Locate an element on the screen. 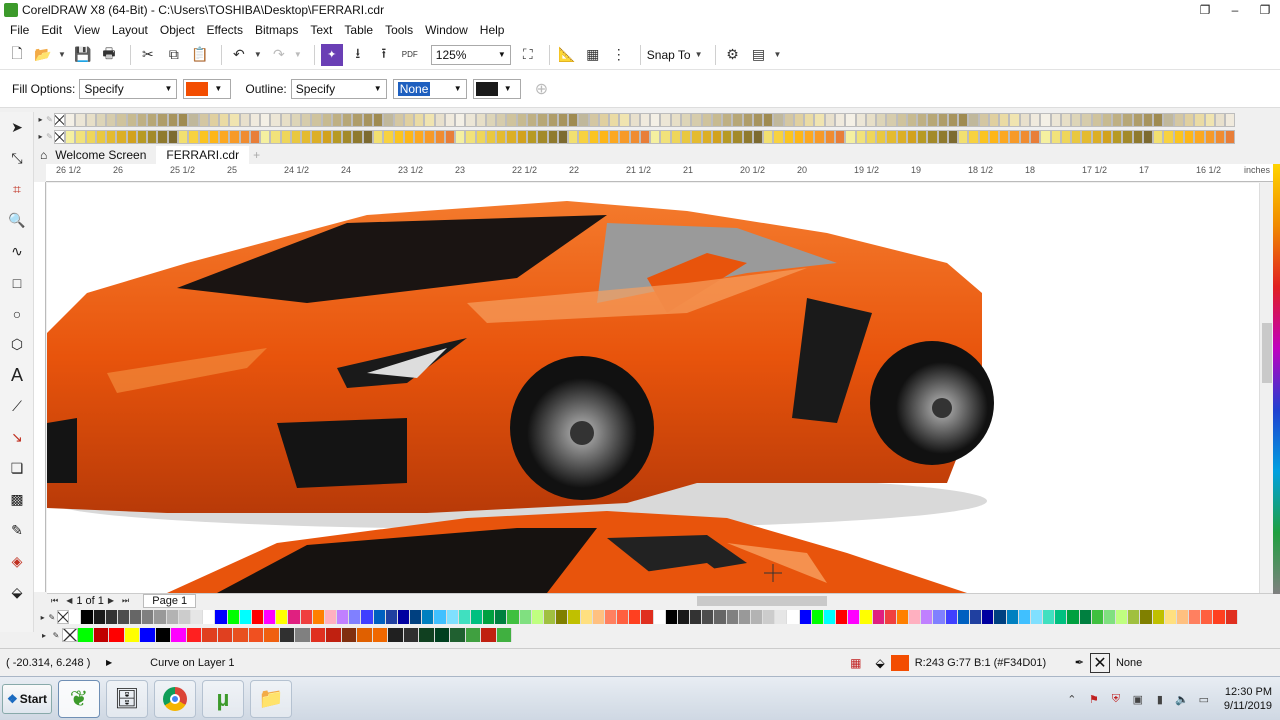 Image resolution: width=1280 pixels, height=720 pixels. taskbar-folder-icon: 📁 is located at coordinates (271, 698).